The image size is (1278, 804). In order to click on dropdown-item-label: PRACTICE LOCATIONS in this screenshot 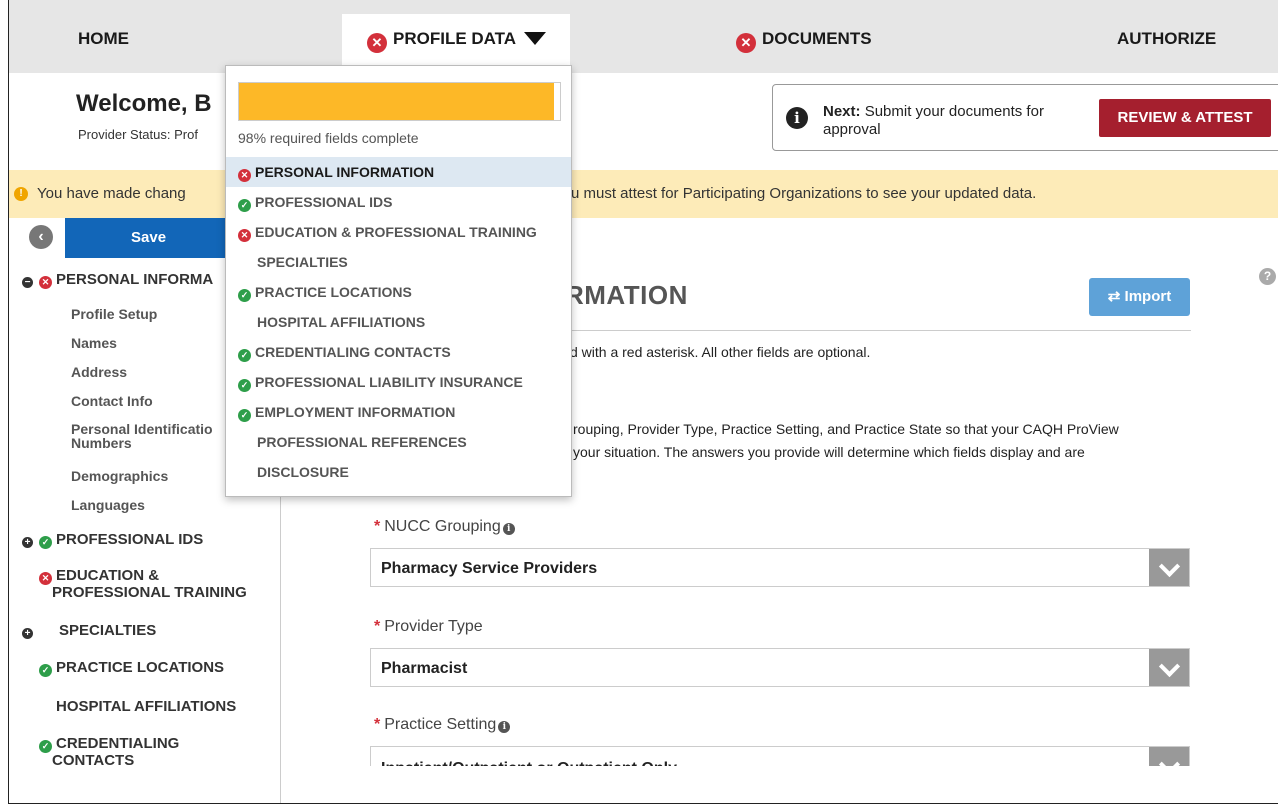, I will do `click(333, 292)`.